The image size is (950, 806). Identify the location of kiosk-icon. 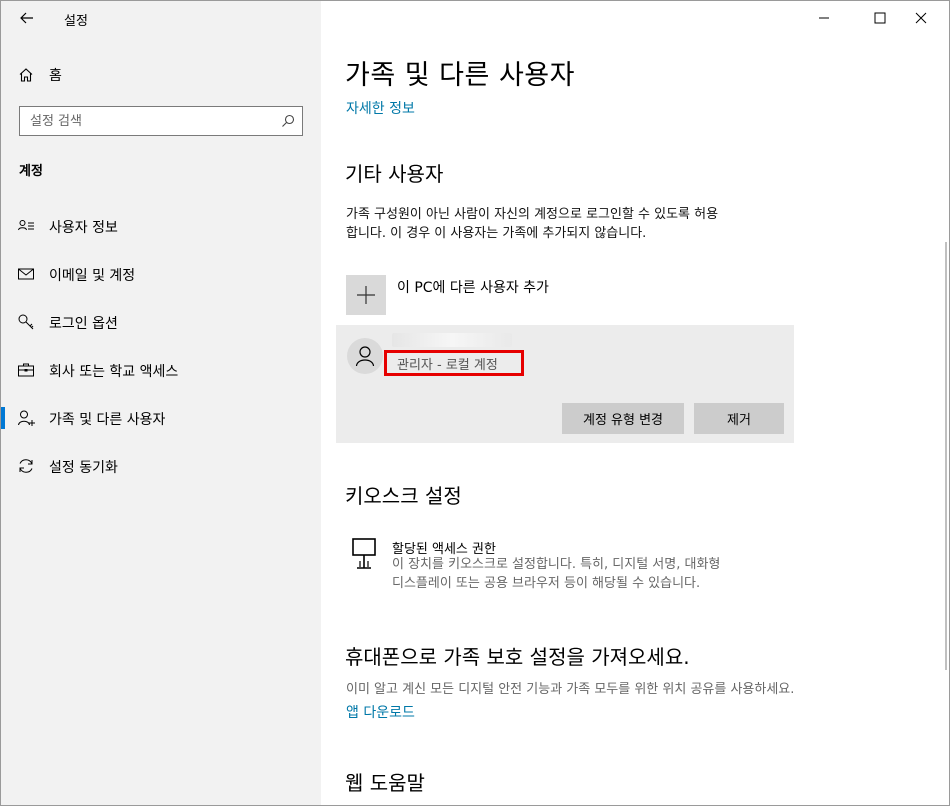
(364, 553).